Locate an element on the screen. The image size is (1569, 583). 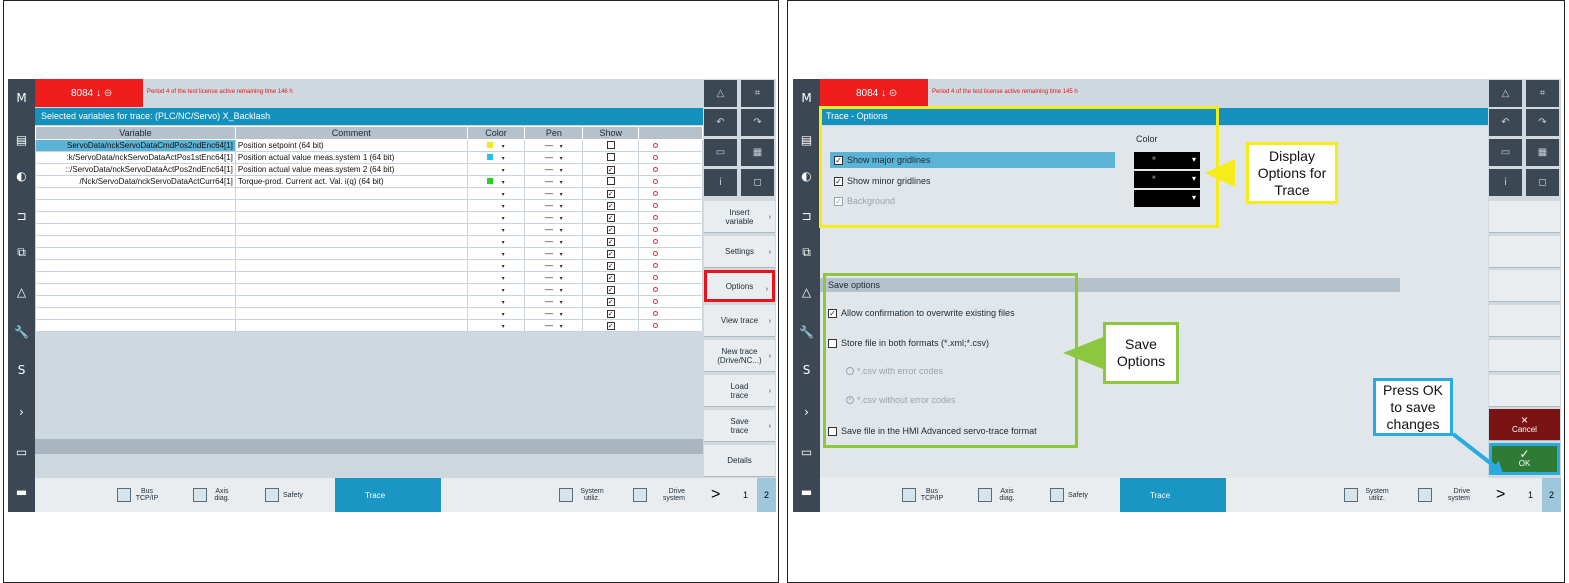
switch-icon: ◐ is located at coordinates (21, 176).